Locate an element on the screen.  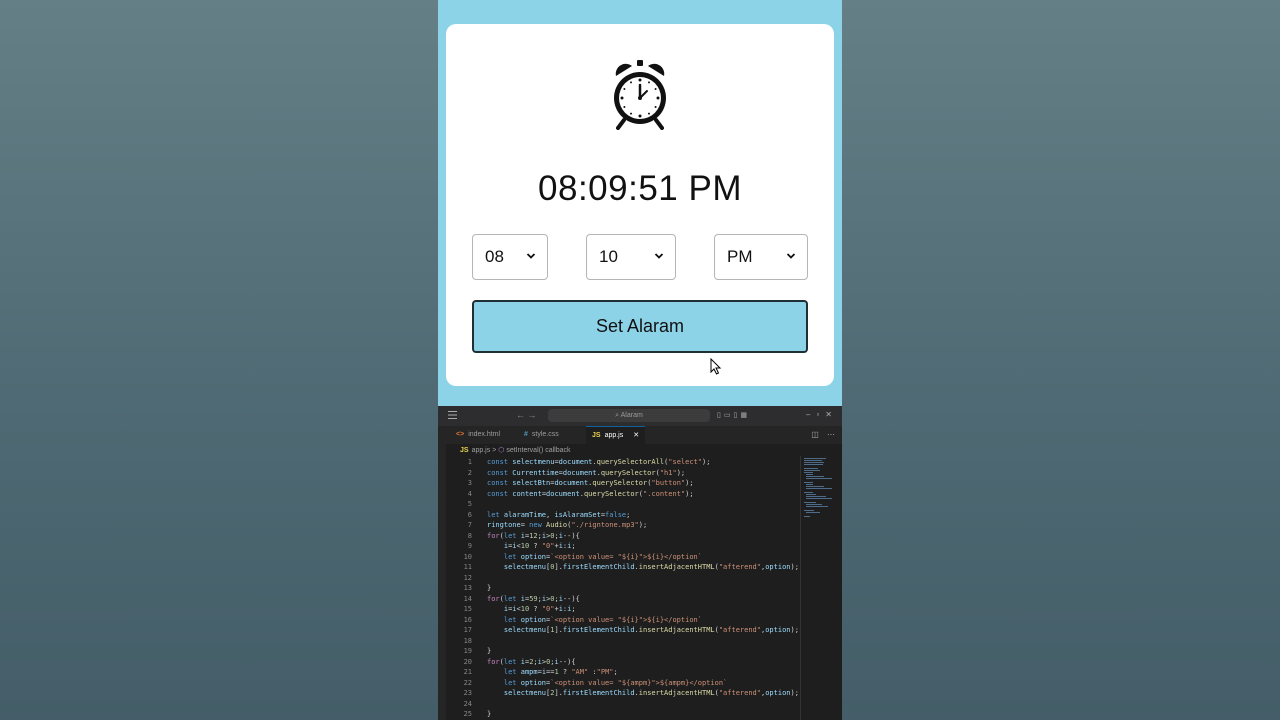
code-line: 12 is located at coordinates (624, 578).